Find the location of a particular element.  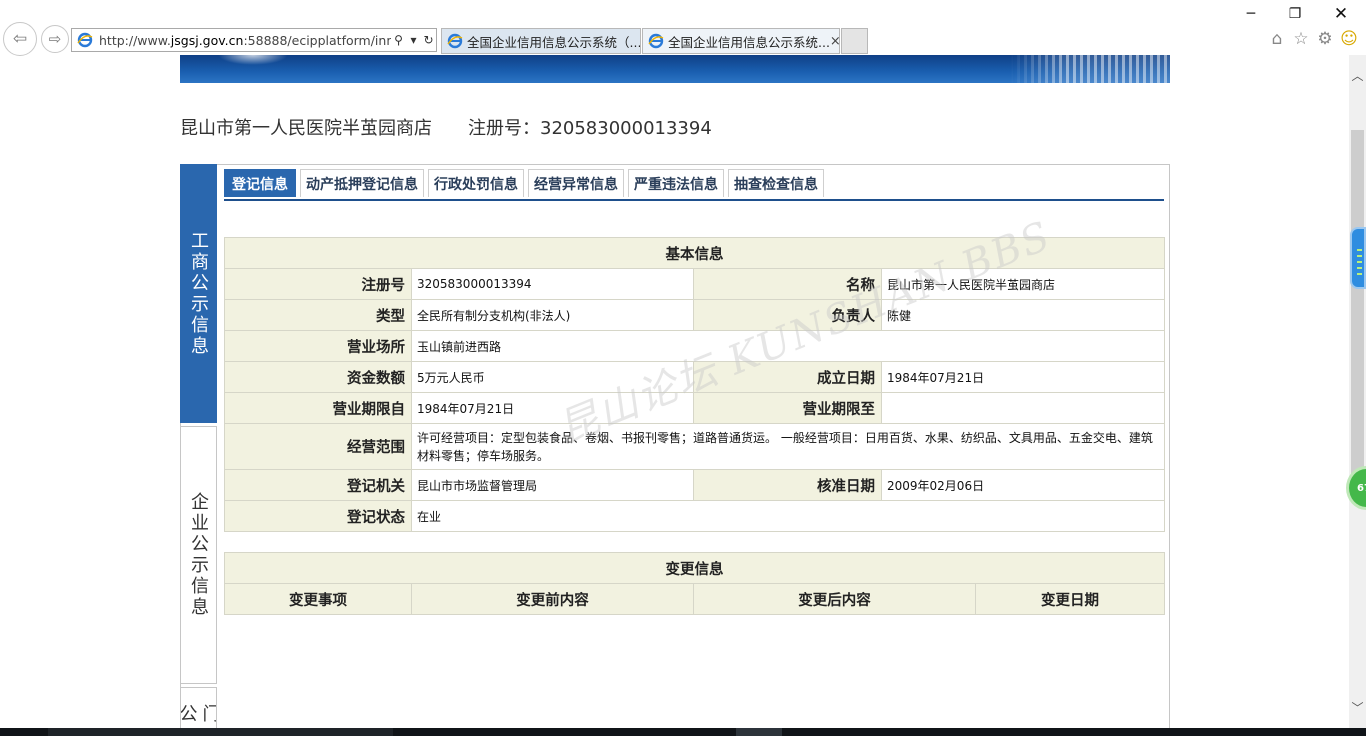

smiley-icon: ☺ is located at coordinates (1349, 39).